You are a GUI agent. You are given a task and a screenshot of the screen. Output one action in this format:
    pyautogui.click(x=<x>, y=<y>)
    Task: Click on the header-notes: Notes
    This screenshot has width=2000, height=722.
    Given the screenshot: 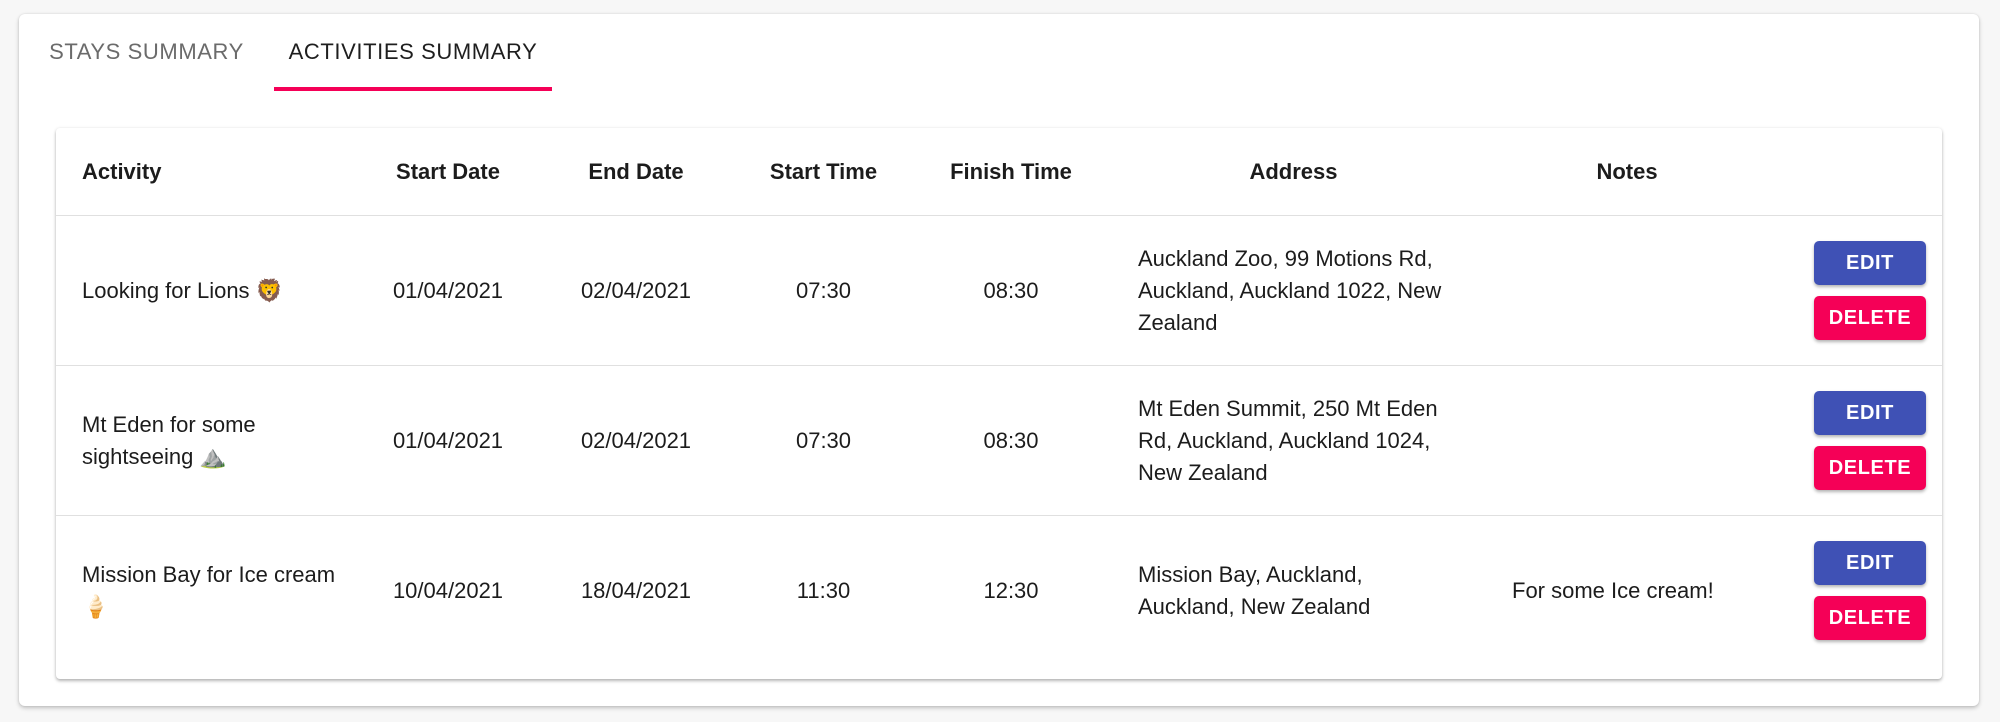 What is the action you would take?
    pyautogui.click(x=1627, y=172)
    